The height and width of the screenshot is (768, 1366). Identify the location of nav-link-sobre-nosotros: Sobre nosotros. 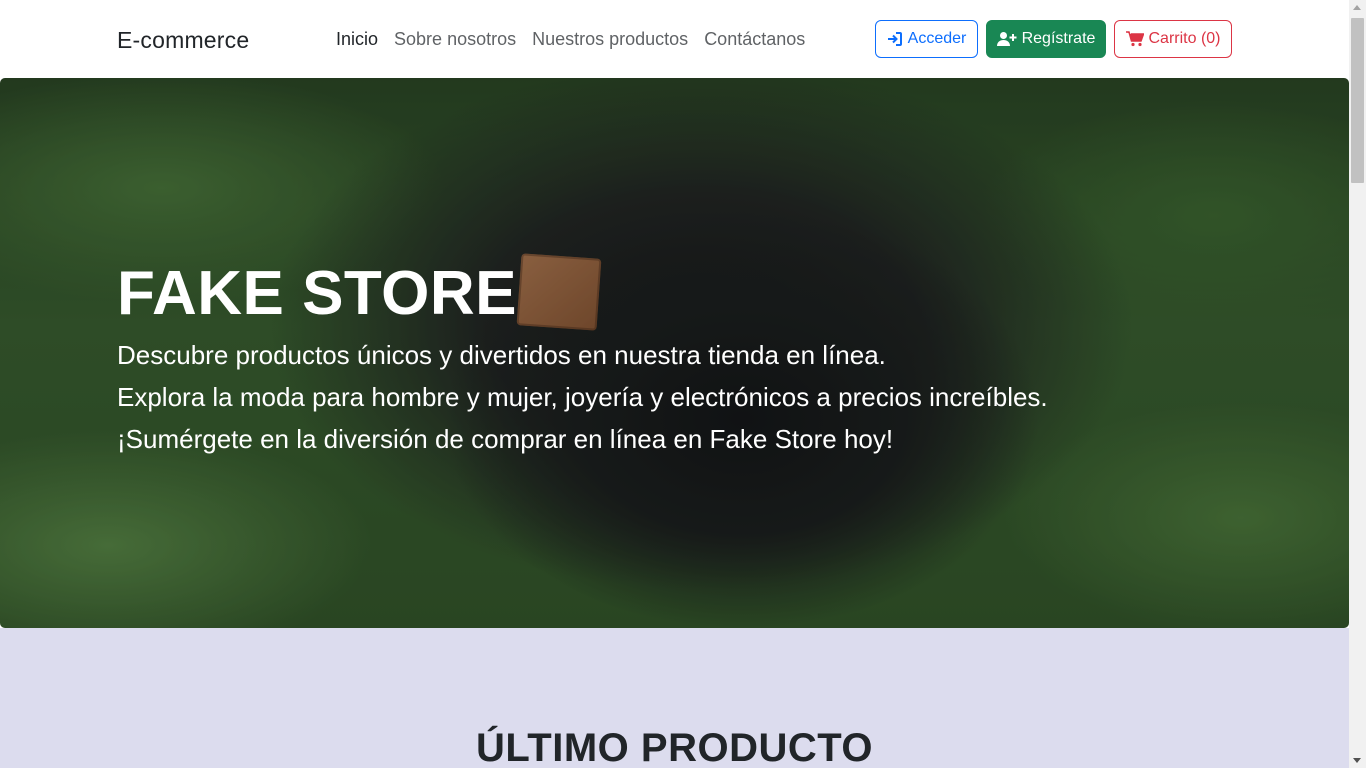
(455, 39).